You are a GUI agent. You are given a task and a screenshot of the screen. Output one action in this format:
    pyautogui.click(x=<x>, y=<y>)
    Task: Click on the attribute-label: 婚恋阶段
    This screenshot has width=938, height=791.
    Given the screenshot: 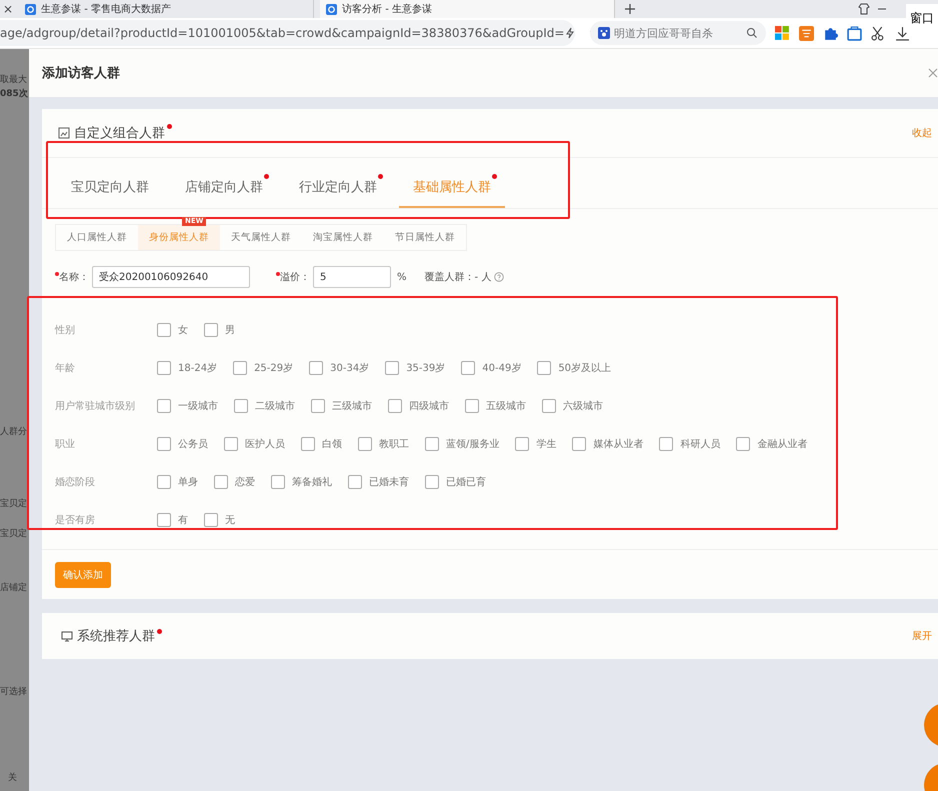 What is the action you would take?
    pyautogui.click(x=75, y=482)
    